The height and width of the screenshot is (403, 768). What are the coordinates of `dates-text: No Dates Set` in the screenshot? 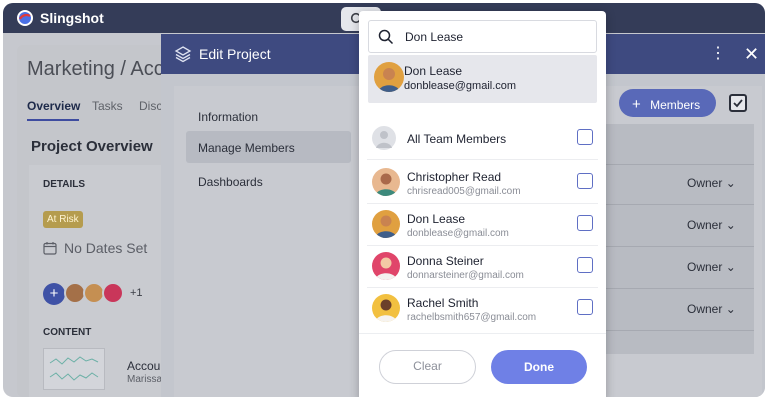 It's located at (106, 248).